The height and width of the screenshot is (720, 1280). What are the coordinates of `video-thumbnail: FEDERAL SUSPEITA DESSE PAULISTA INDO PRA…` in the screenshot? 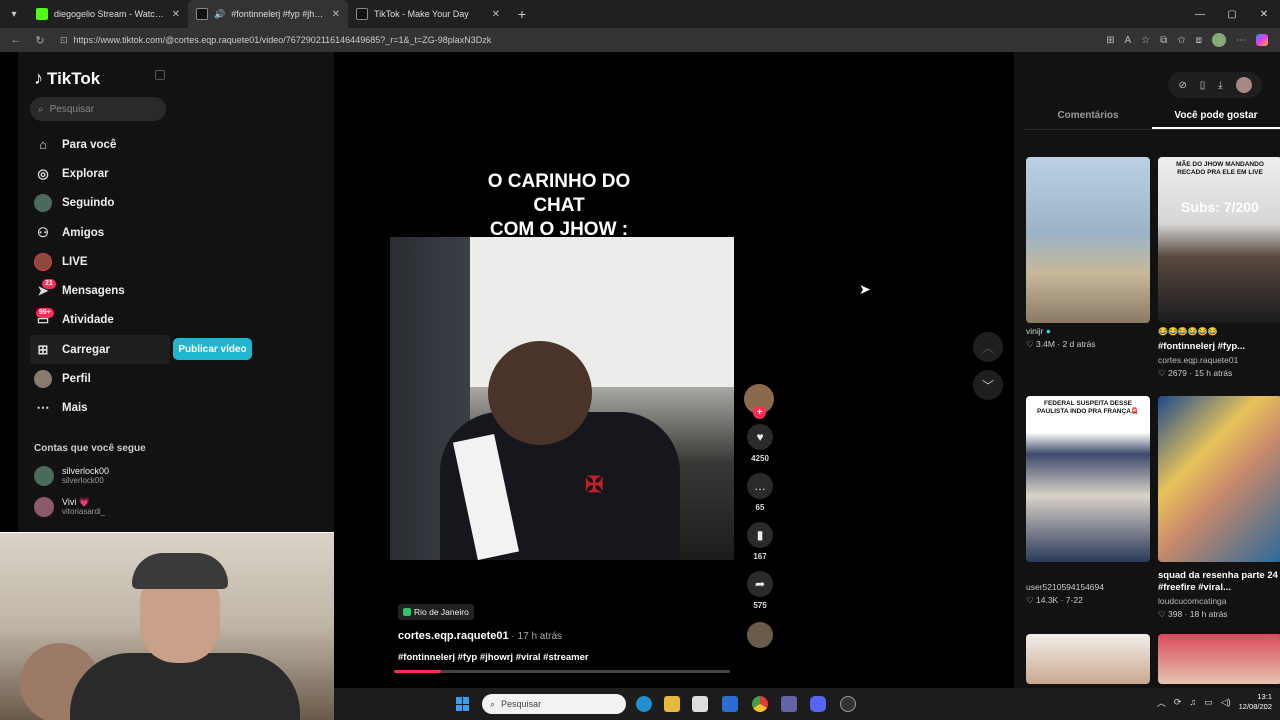 It's located at (1088, 479).